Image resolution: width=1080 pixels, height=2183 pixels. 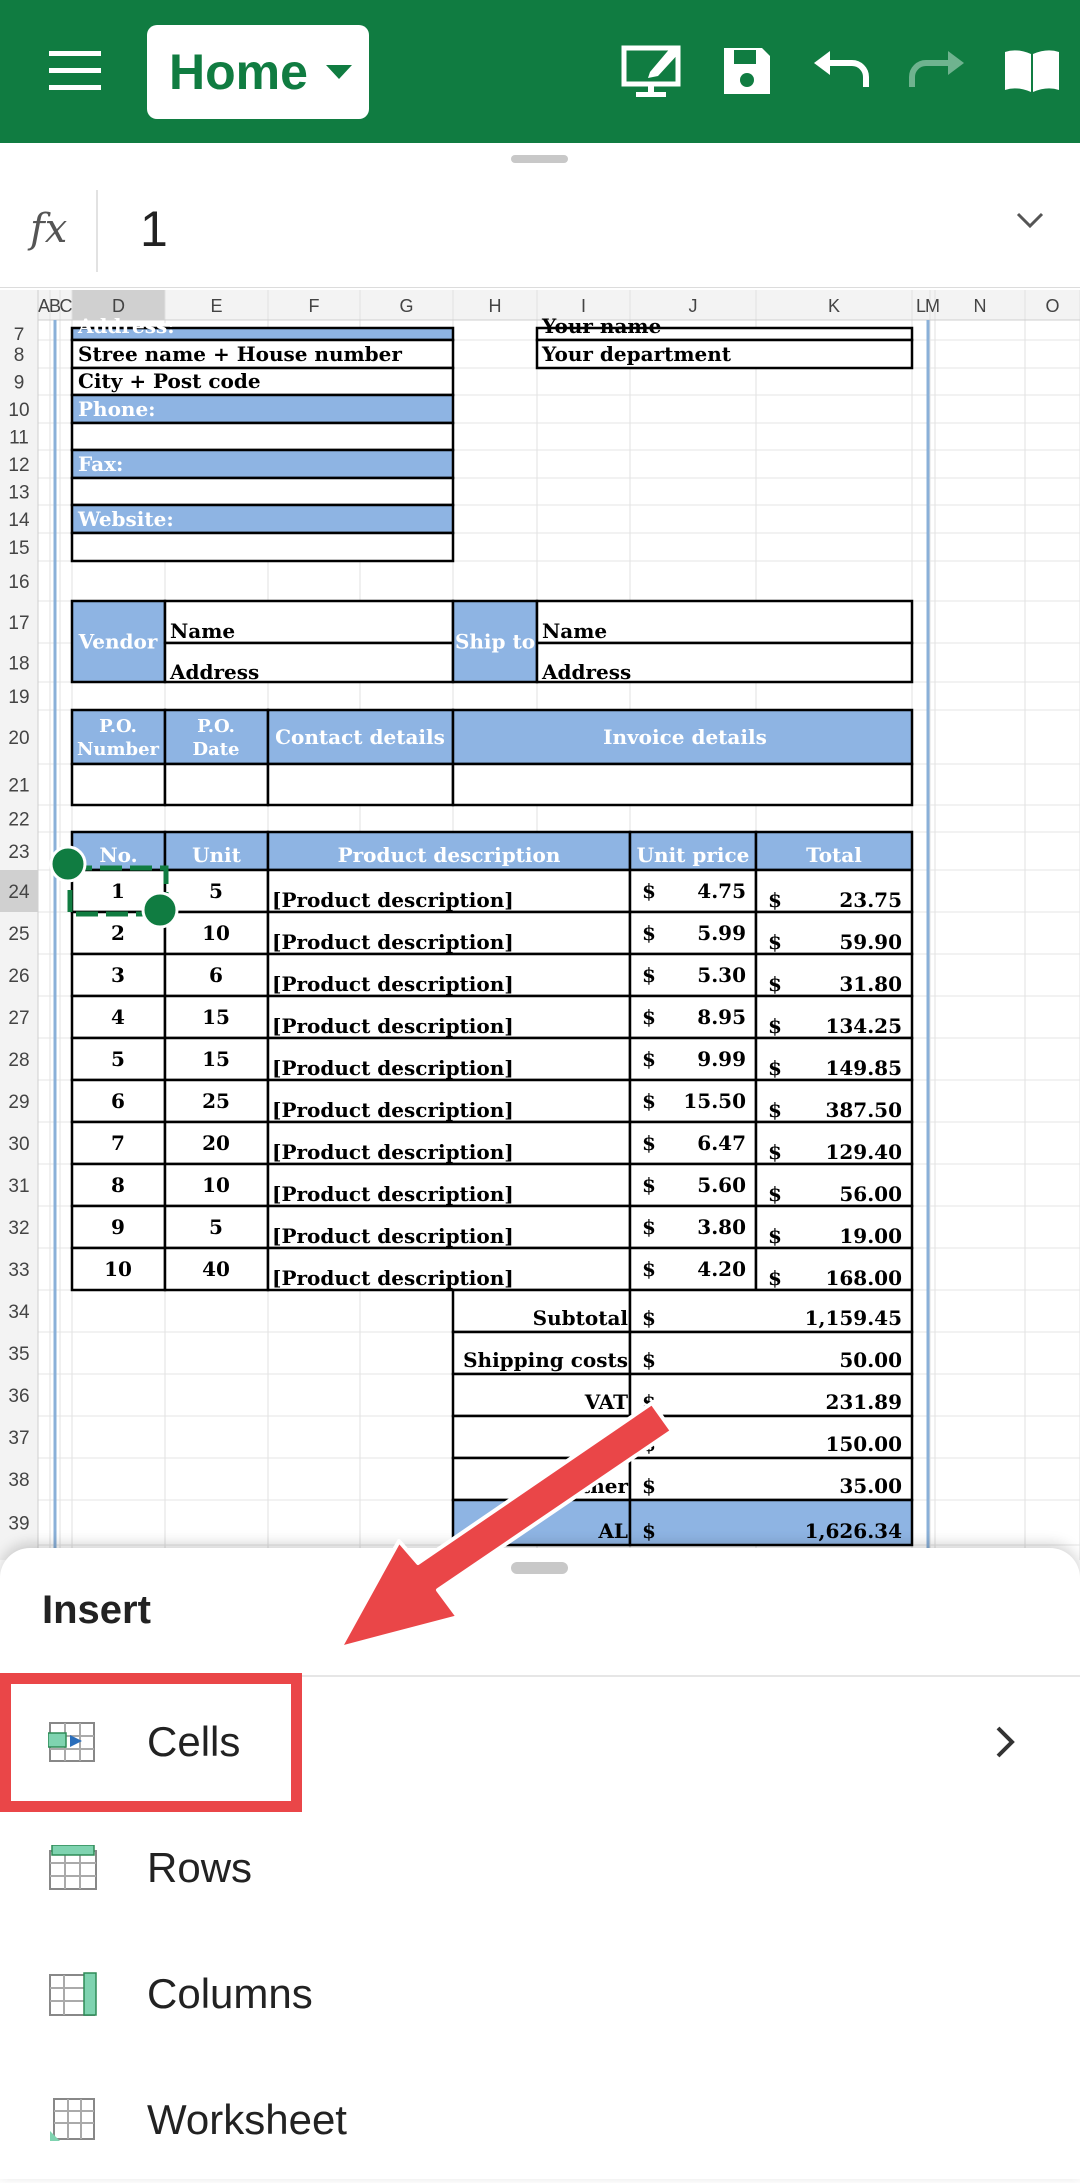 I want to click on insert-columns-item: Columns, so click(x=540, y=1994).